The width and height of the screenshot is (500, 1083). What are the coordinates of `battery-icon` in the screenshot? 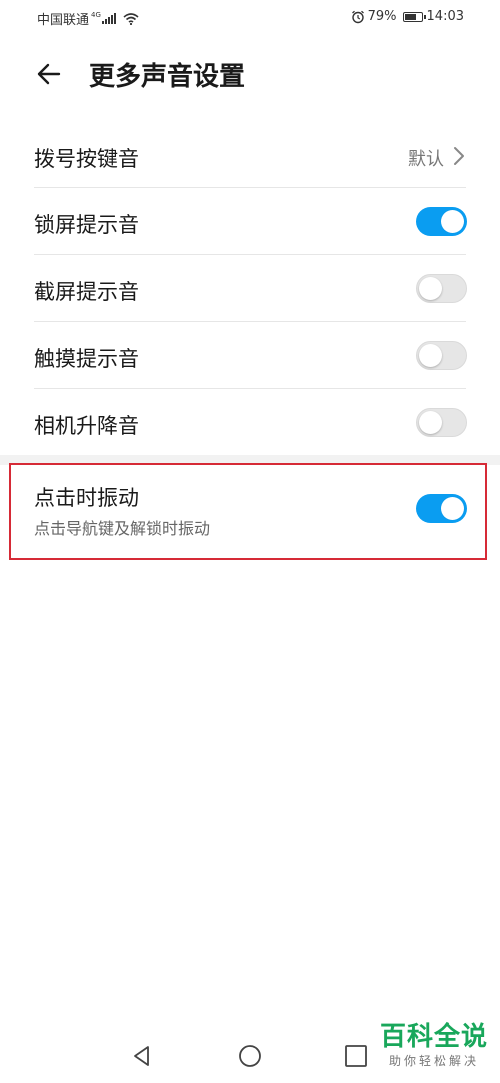 It's located at (414, 16).